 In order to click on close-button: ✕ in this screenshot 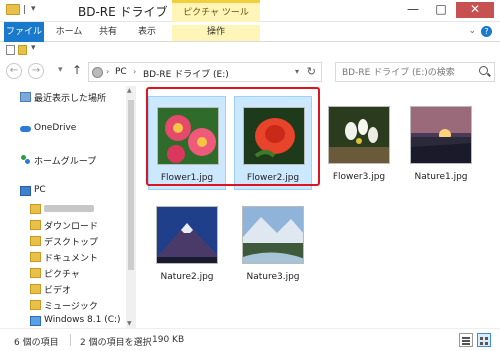, I will do `click(475, 10)`.